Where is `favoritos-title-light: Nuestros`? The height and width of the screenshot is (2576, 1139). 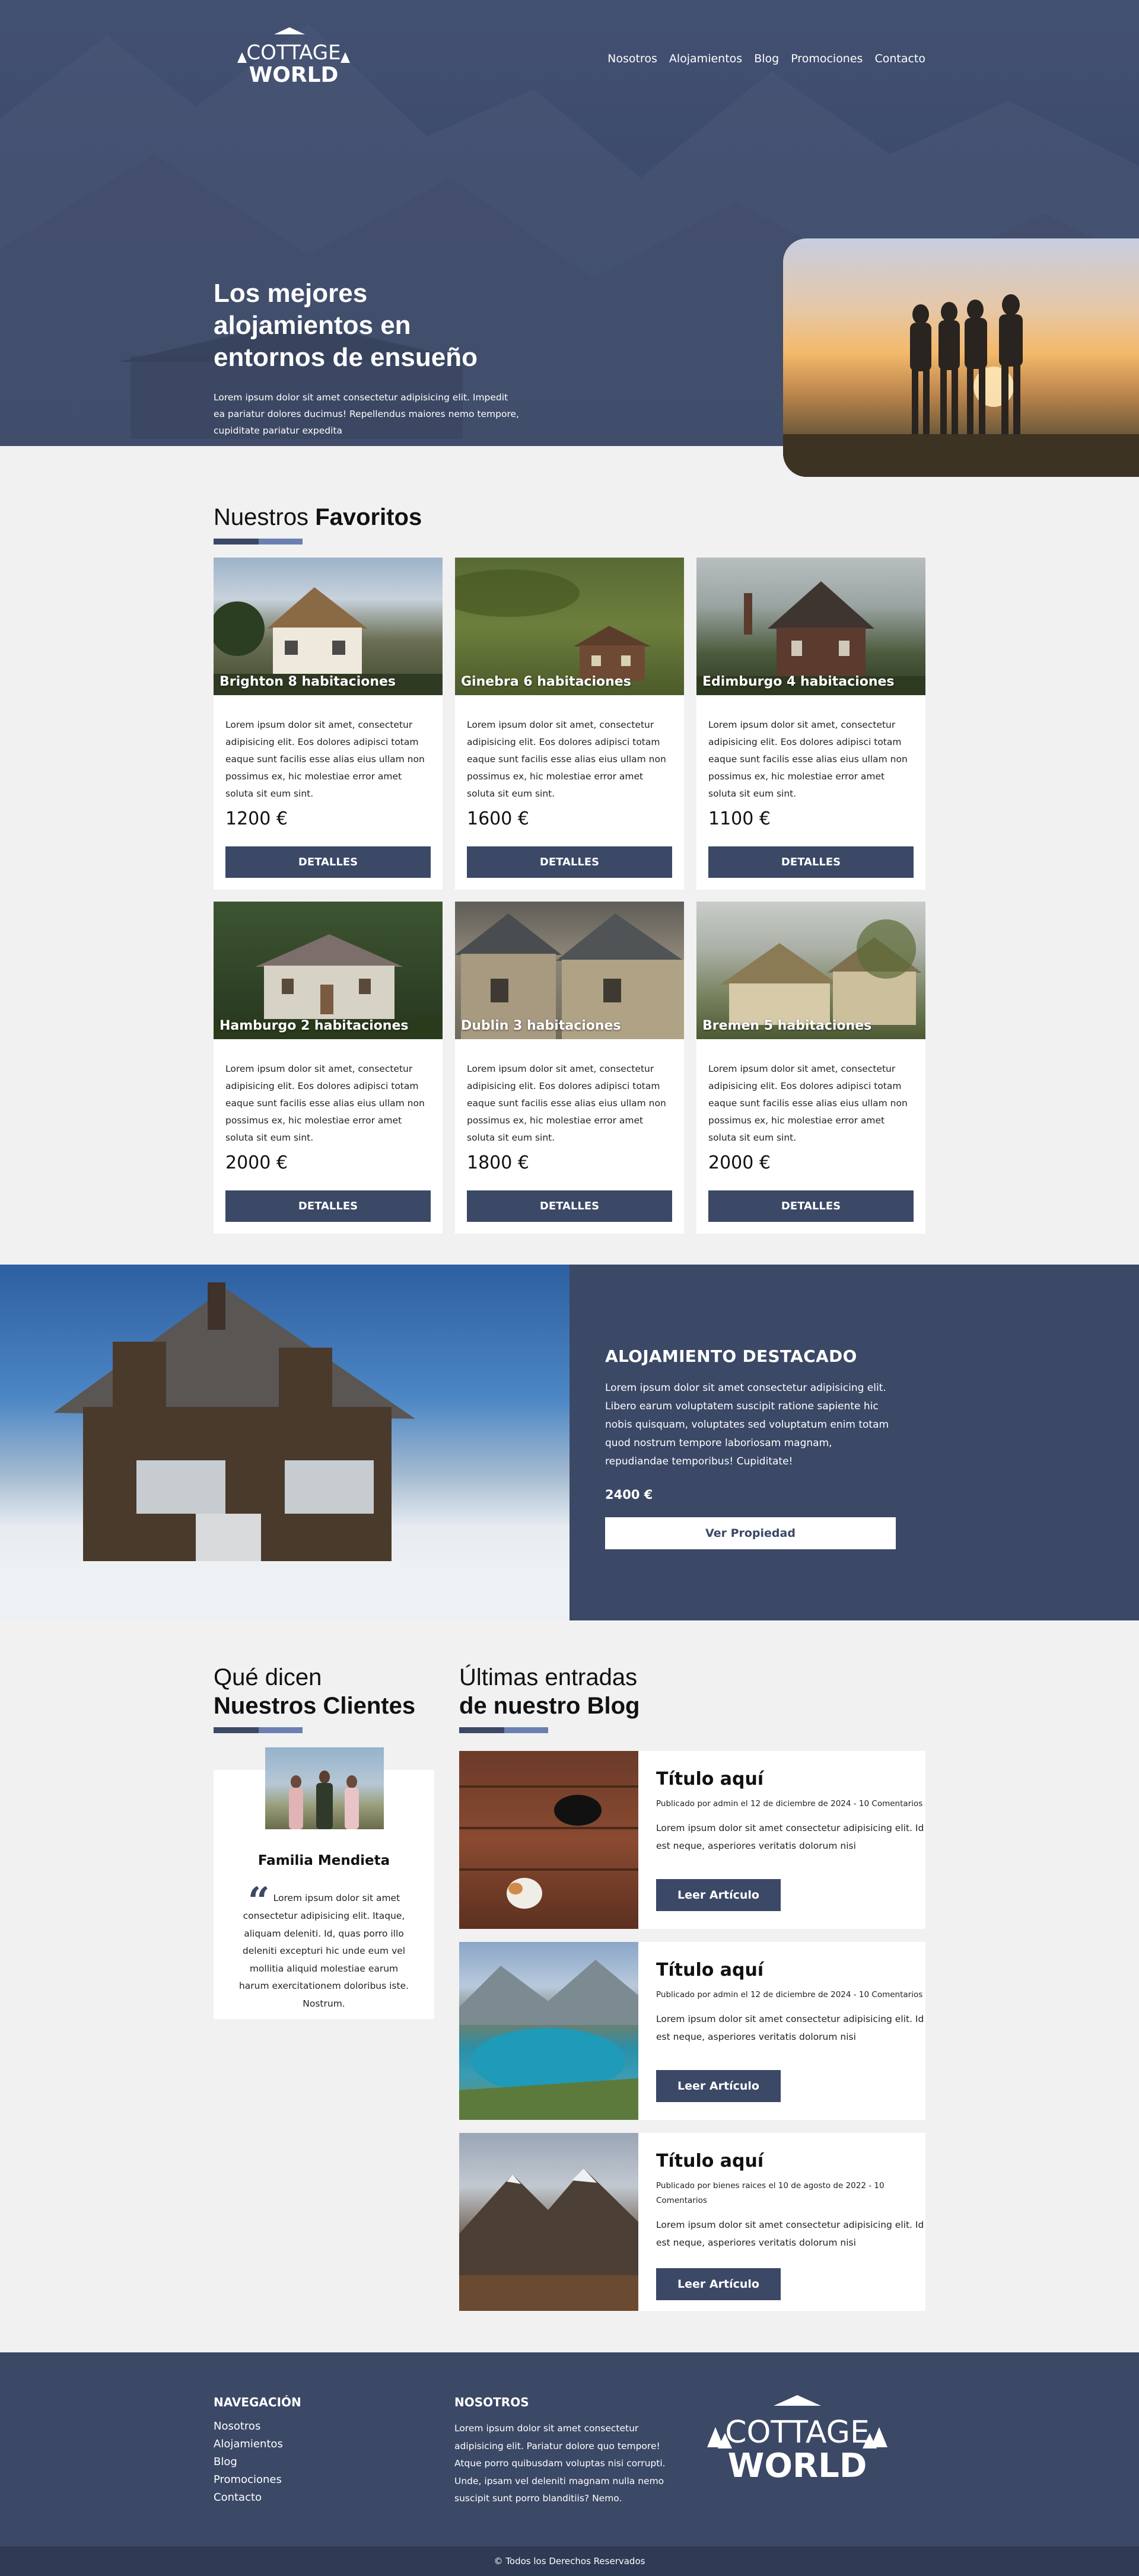 favoritos-title-light: Nuestros is located at coordinates (261, 517).